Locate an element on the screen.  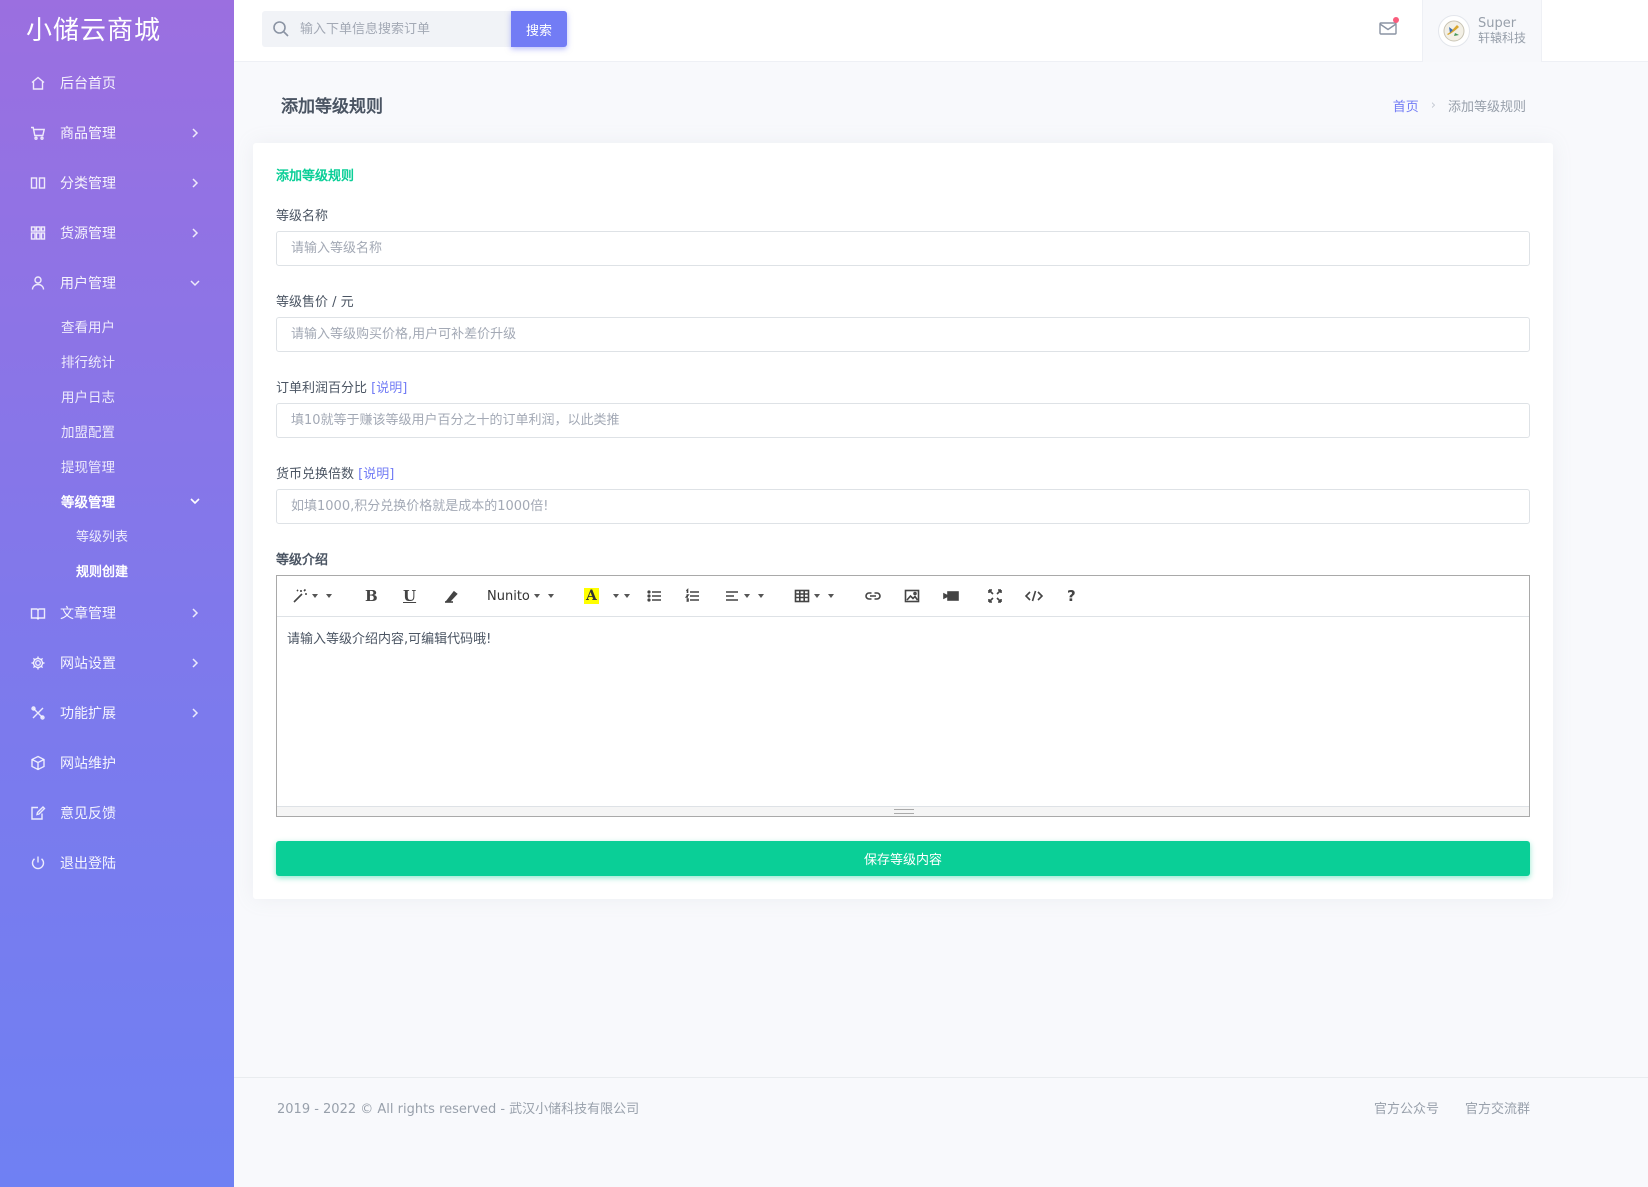
footer-link-official-account: 官方公众号 is located at coordinates (1406, 1107).